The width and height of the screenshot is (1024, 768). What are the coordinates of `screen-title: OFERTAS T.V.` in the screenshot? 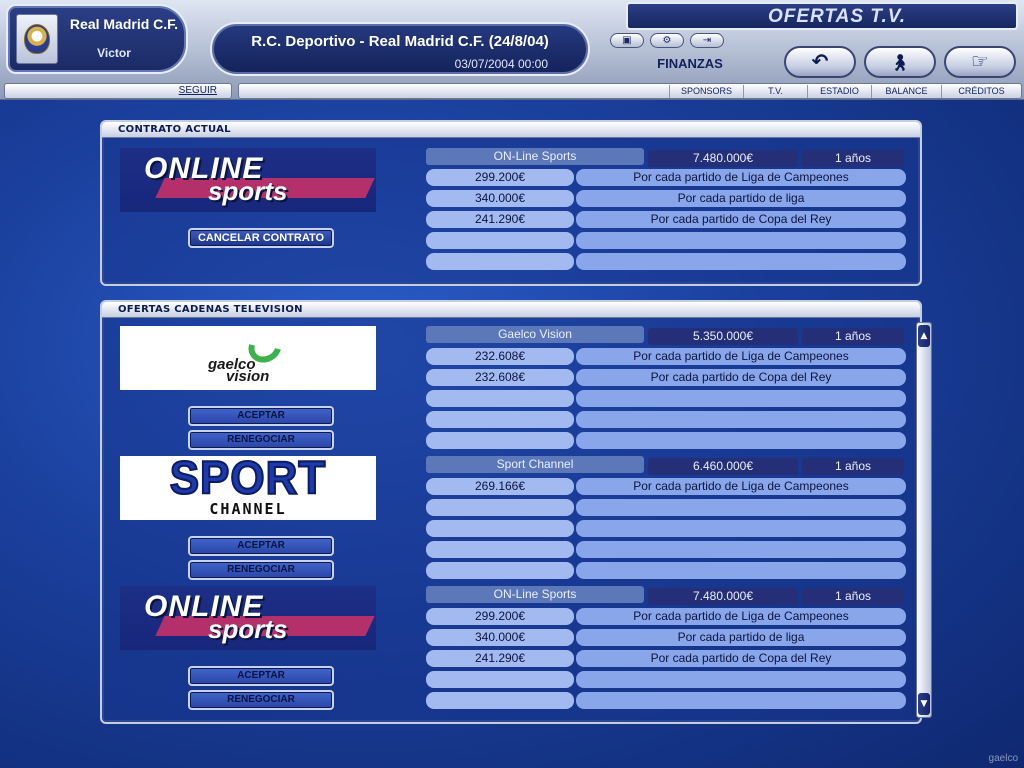 It's located at (837, 16).